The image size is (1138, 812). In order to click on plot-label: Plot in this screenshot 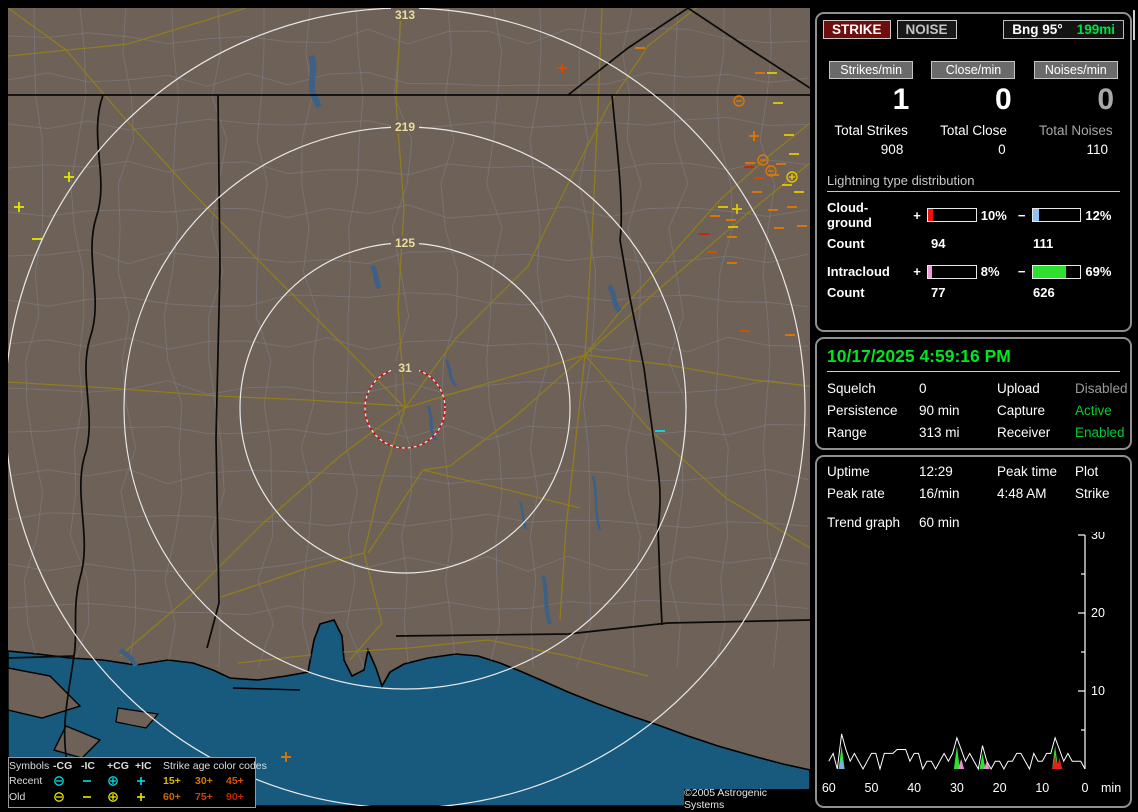, I will do `click(1087, 471)`.